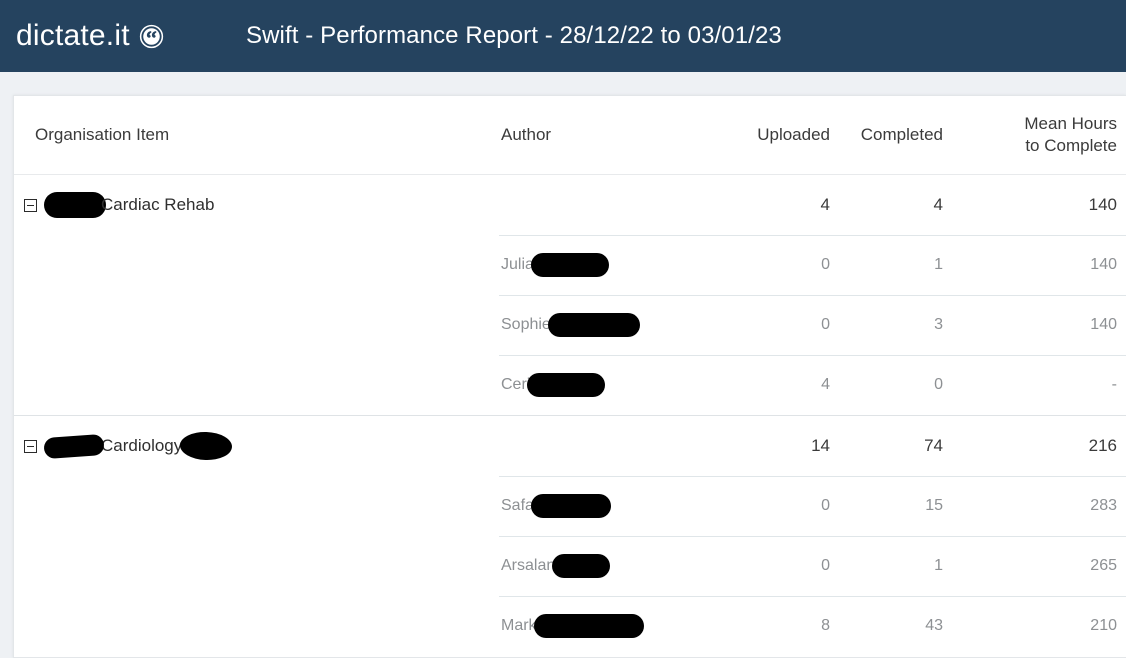 The height and width of the screenshot is (658, 1126). Describe the element at coordinates (1046, 505) in the screenshot. I see `row-mean-hours-value: 283` at that location.